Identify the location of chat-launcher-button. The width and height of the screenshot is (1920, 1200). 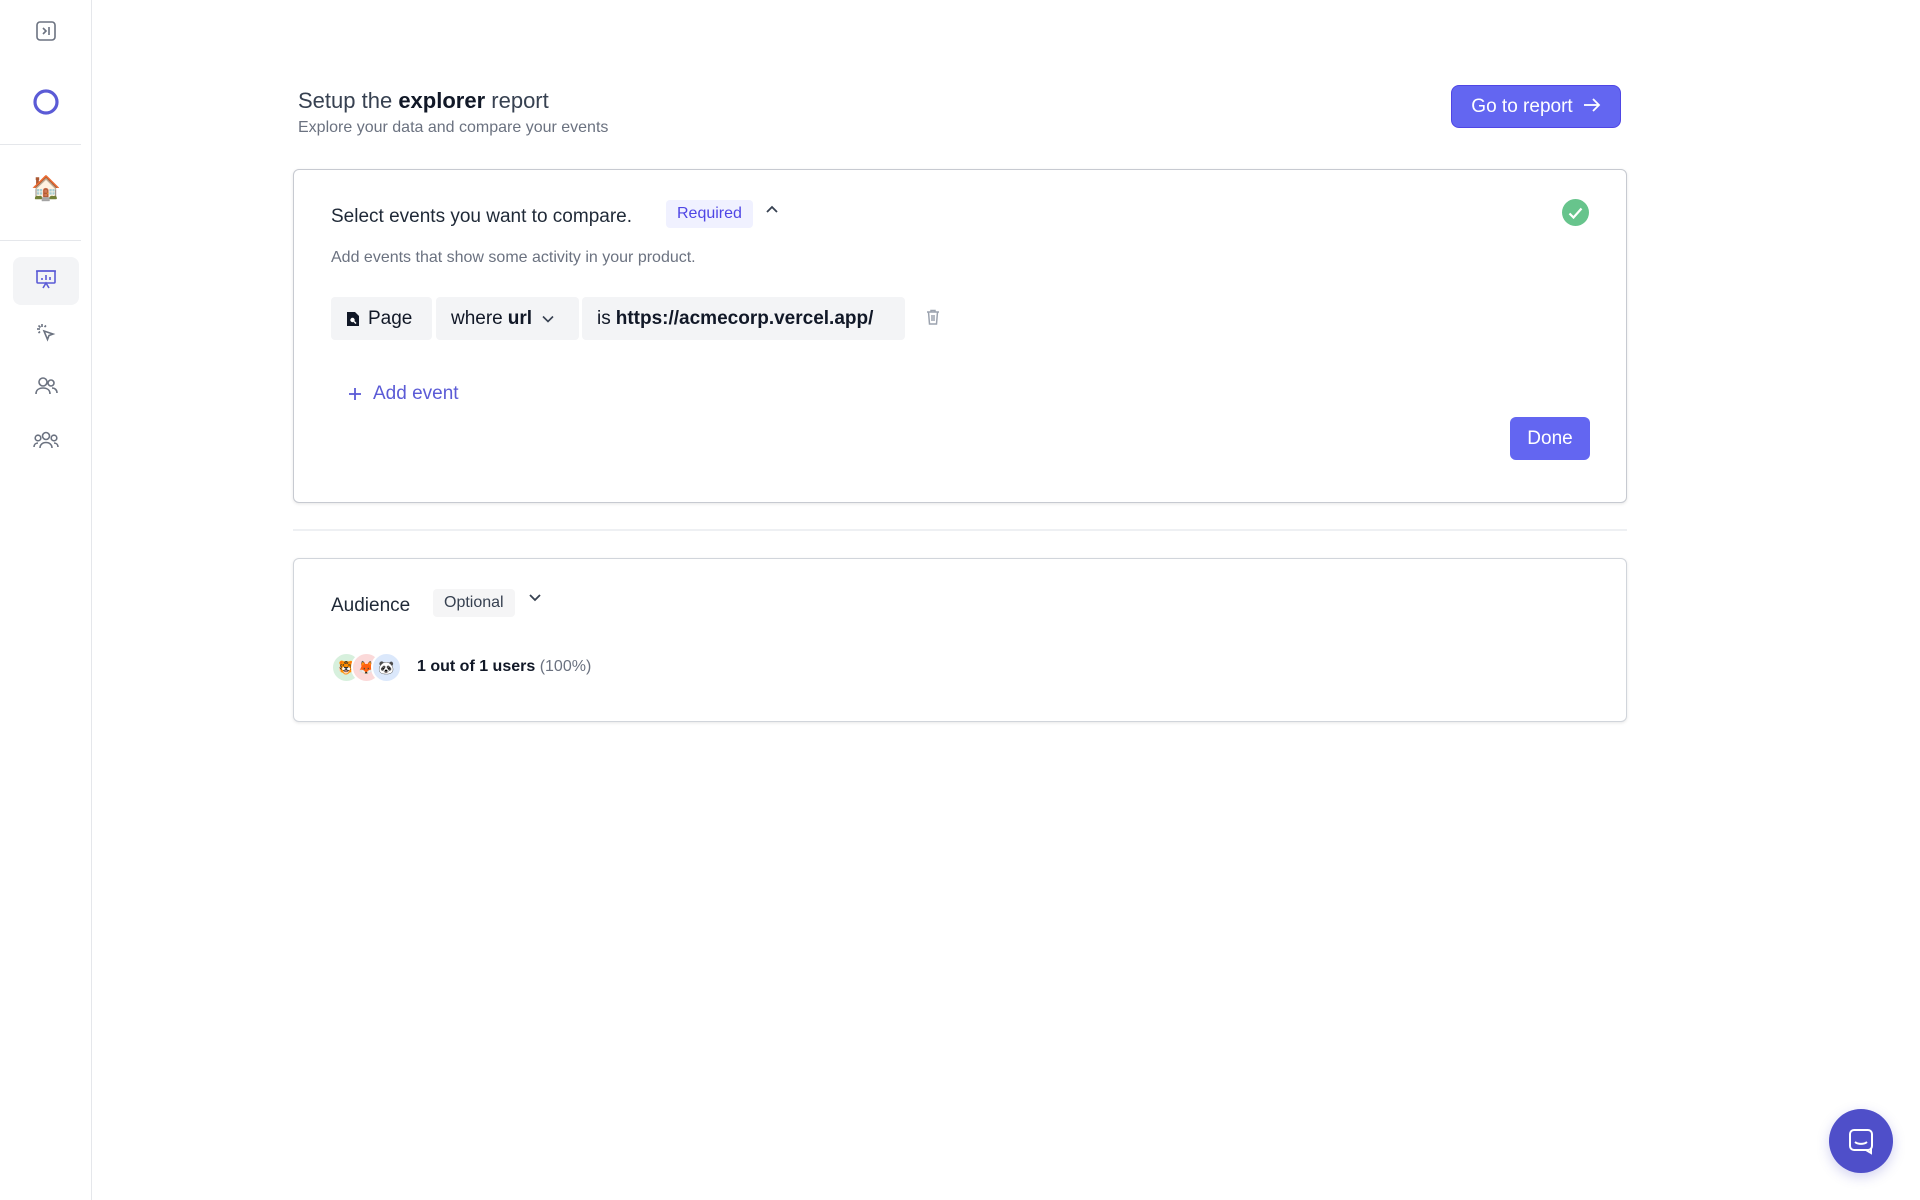
(1861, 1141).